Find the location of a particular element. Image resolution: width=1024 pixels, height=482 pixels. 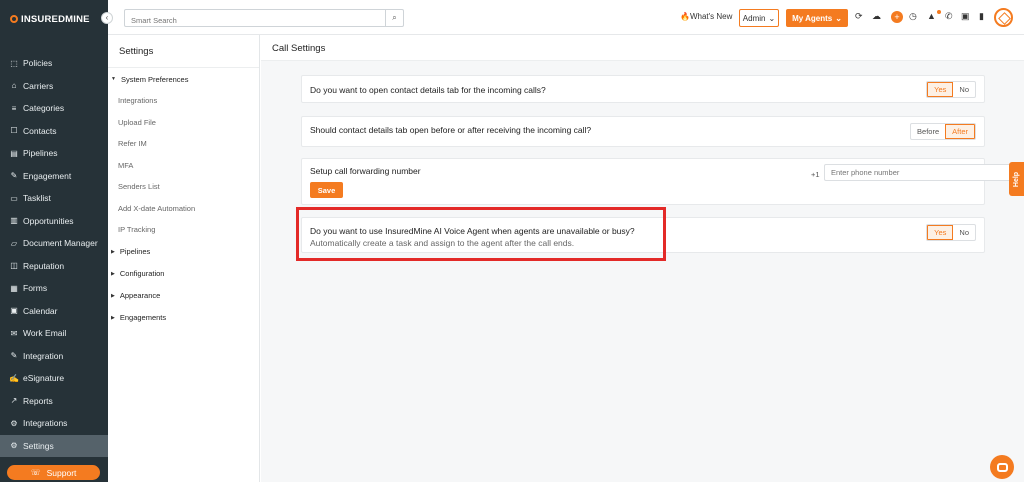

cloud-icon: ☁ is located at coordinates (876, 16).